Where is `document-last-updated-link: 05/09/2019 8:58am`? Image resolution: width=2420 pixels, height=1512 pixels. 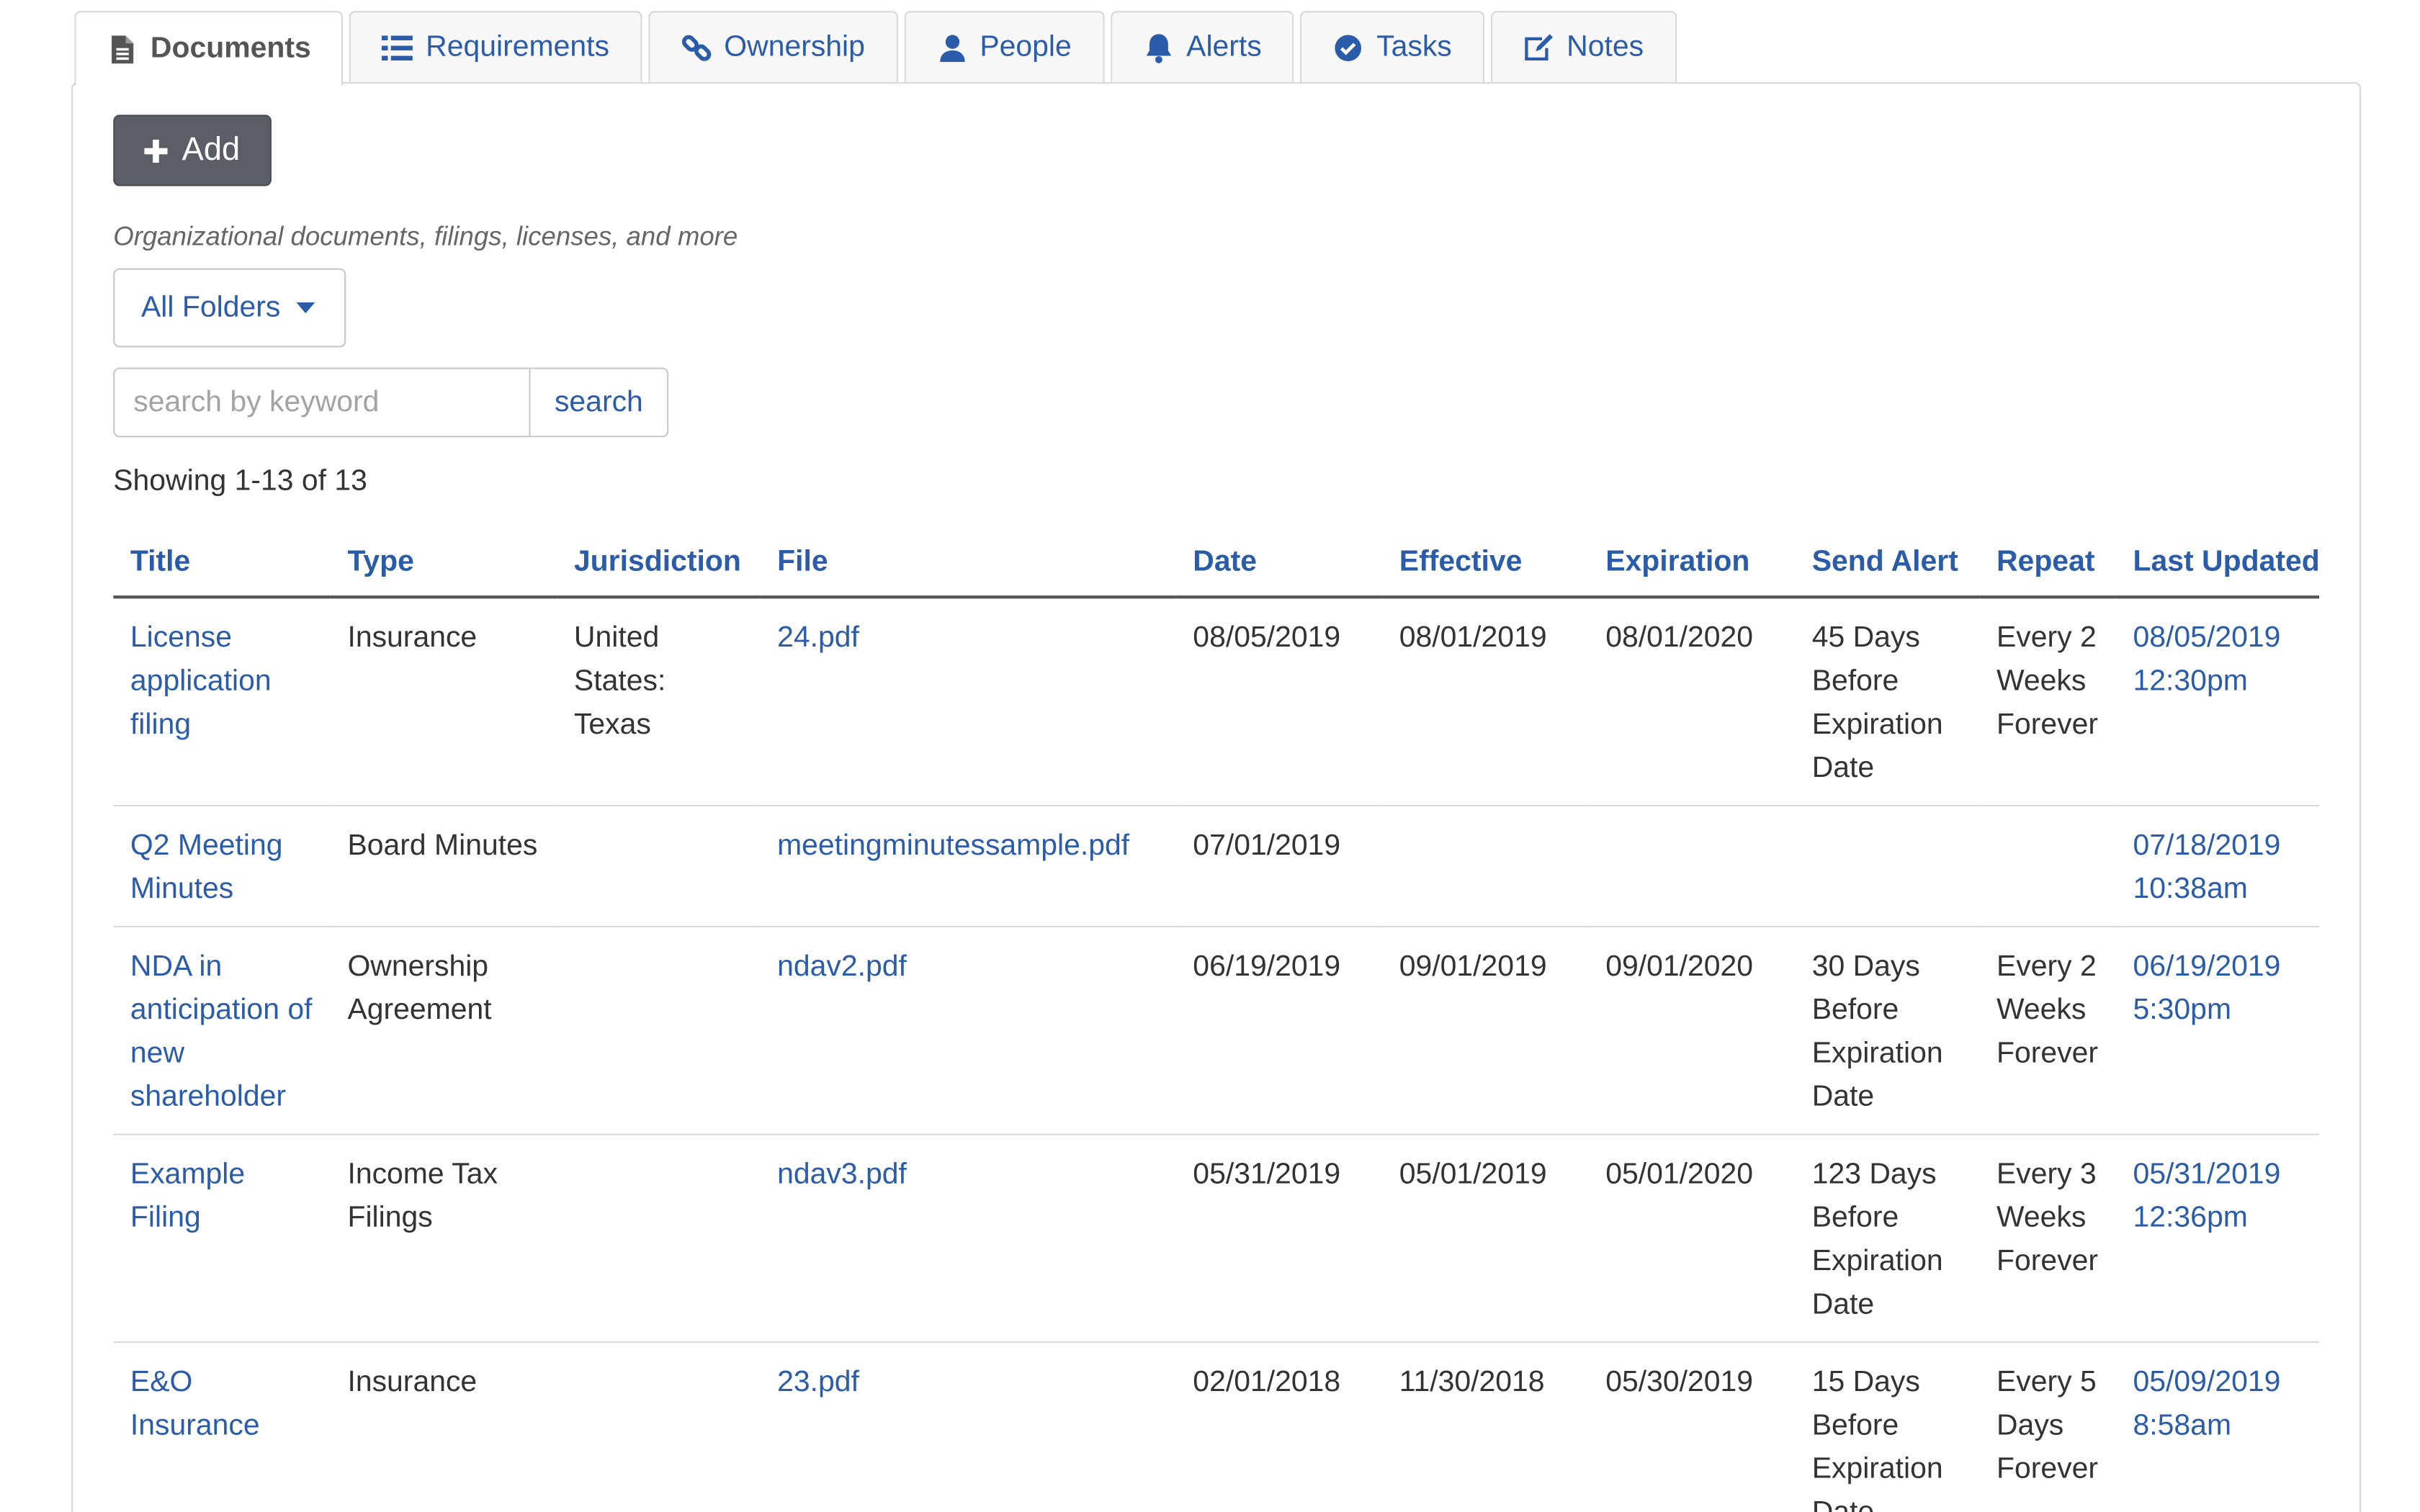
document-last-updated-link: 05/09/2019 8:58am is located at coordinates (2207, 1405).